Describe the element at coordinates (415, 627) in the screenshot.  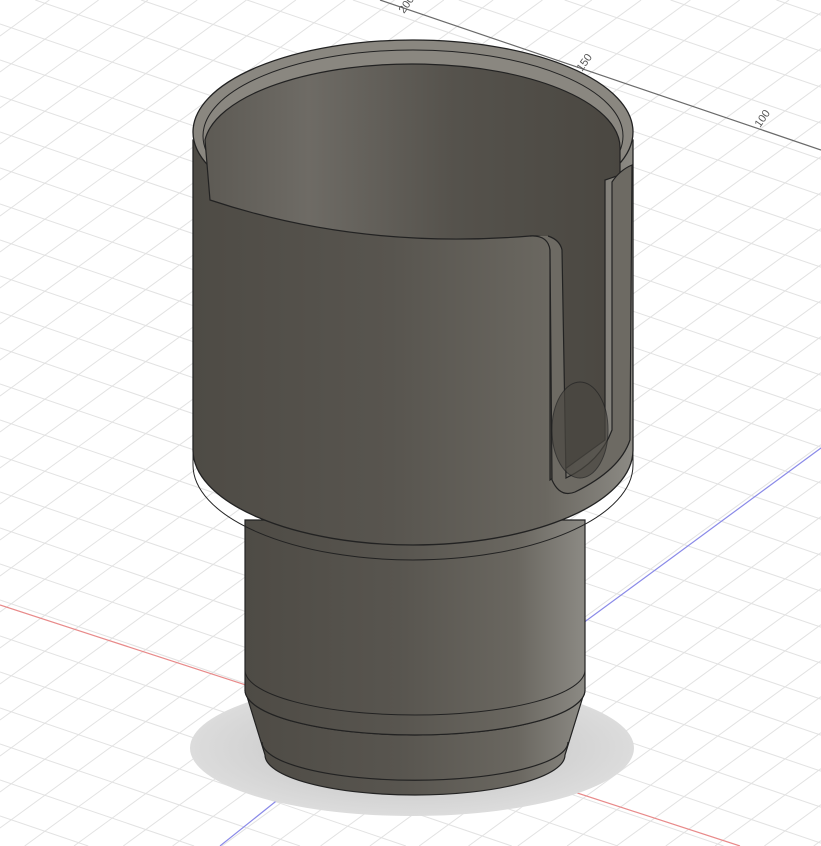
I see `lower-cylinder` at that location.